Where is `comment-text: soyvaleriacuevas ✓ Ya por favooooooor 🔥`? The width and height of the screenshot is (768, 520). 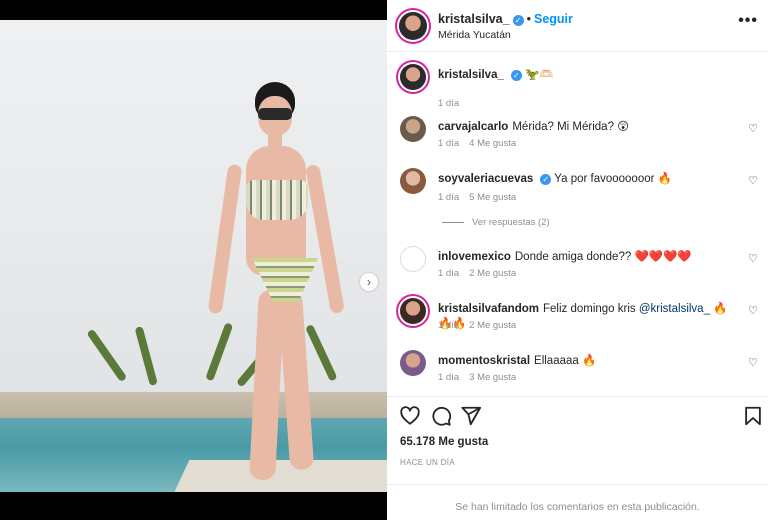 comment-text: soyvaleriacuevas ✓ Ya por favooooooor 🔥 is located at coordinates (588, 179).